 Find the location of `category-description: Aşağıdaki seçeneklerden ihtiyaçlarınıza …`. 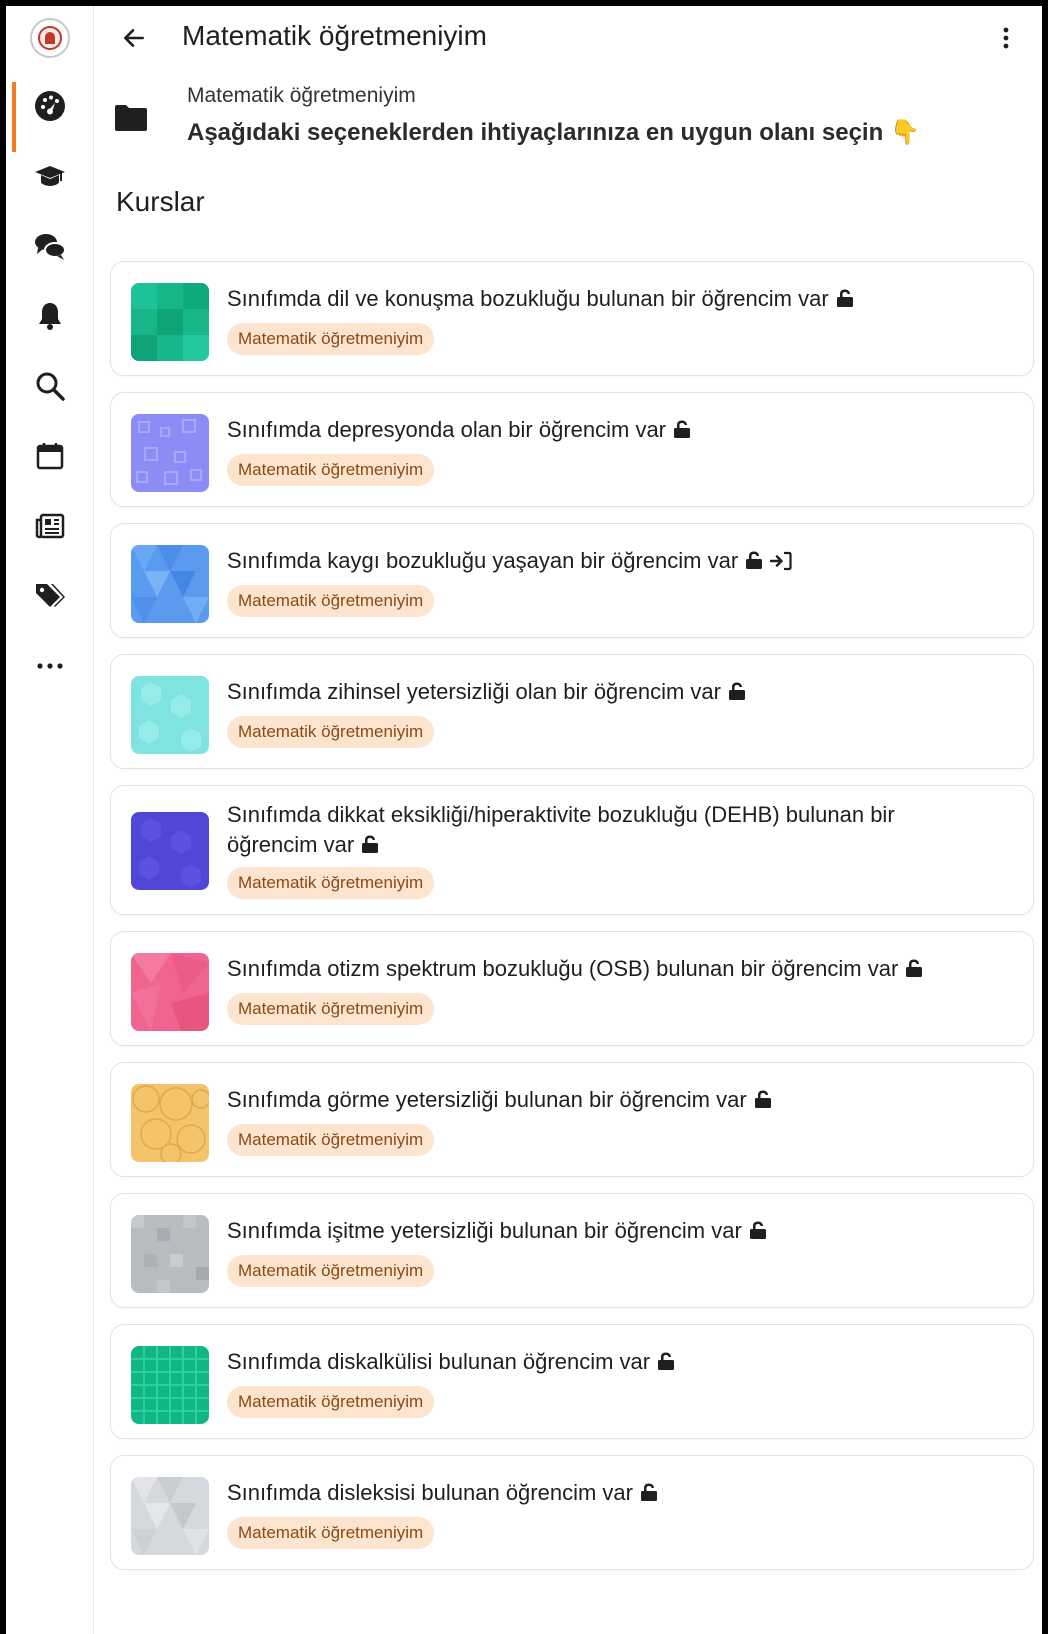

category-description: Aşağıdaki seçeneklerden ihtiyaçlarınıza … is located at coordinates (553, 132).